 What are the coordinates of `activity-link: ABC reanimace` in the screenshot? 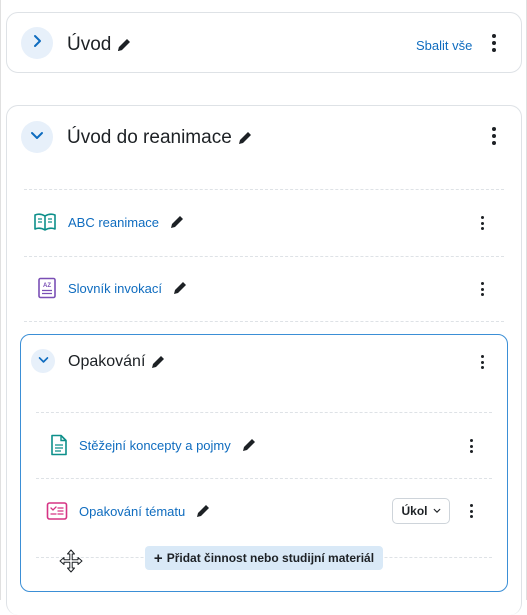 It's located at (126, 222).